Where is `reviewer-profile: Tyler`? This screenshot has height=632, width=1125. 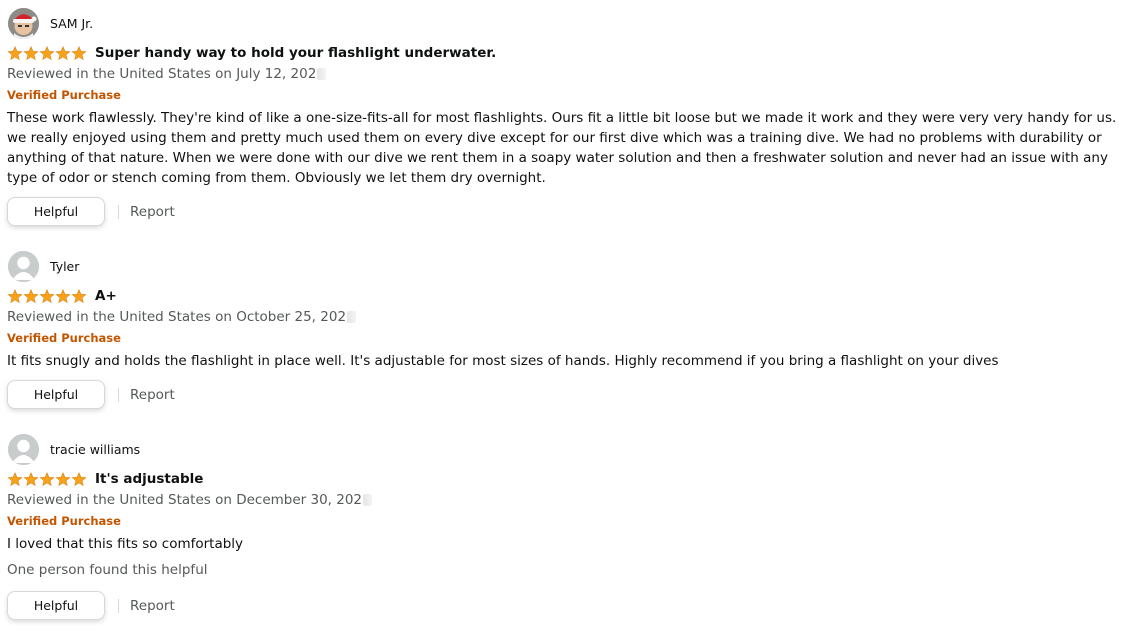 reviewer-profile: Tyler is located at coordinates (43, 266).